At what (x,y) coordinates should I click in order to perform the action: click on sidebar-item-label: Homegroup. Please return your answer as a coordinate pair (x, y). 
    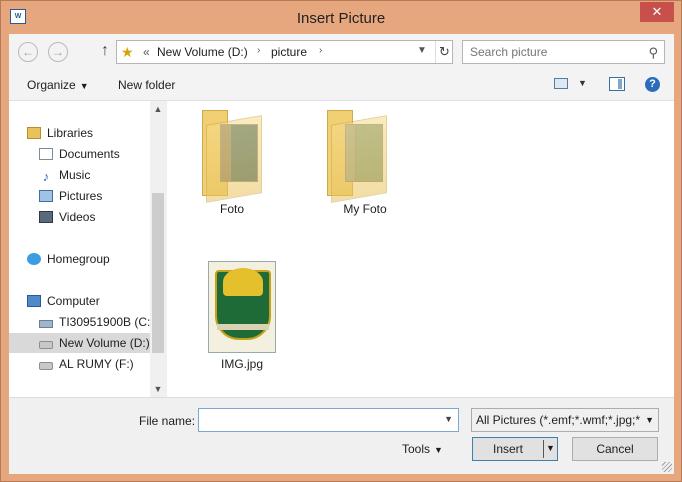
    Looking at the image, I should click on (78, 259).